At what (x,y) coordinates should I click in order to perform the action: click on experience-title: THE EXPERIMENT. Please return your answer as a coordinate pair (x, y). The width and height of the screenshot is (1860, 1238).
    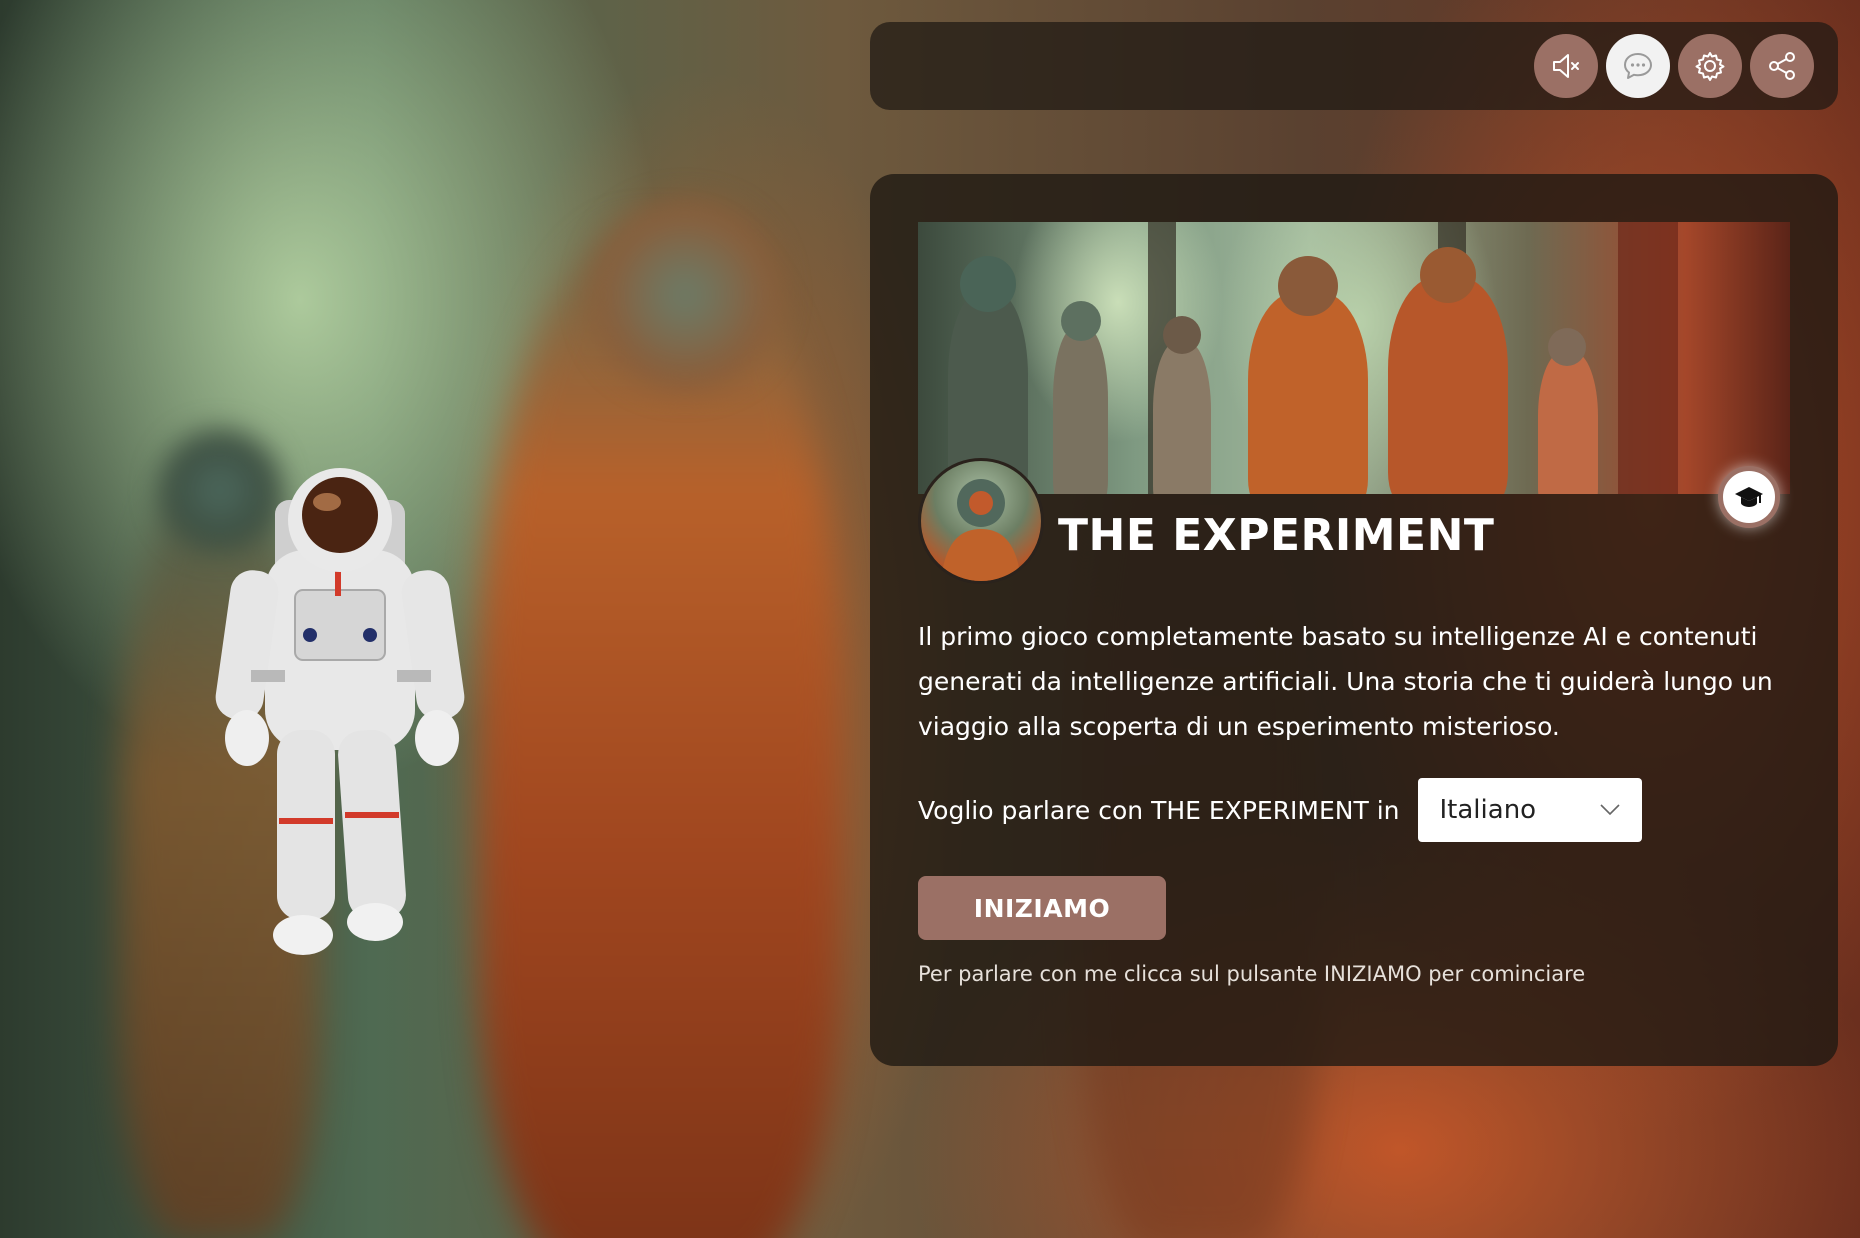
    Looking at the image, I should click on (1276, 535).